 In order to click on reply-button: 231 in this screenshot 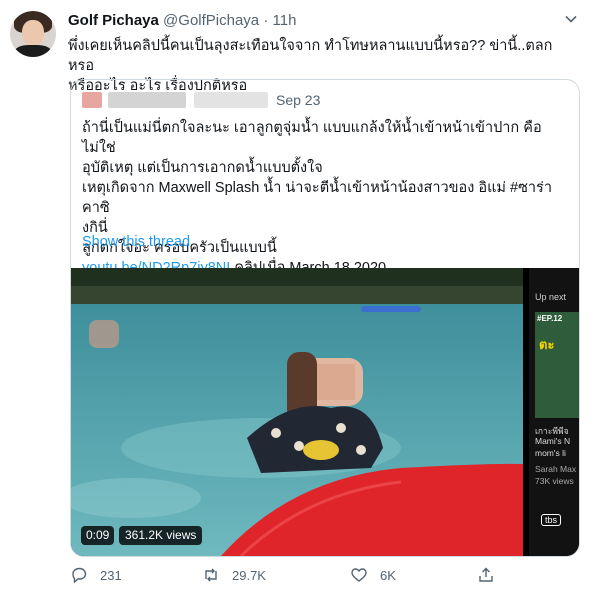, I will do `click(96, 575)`.